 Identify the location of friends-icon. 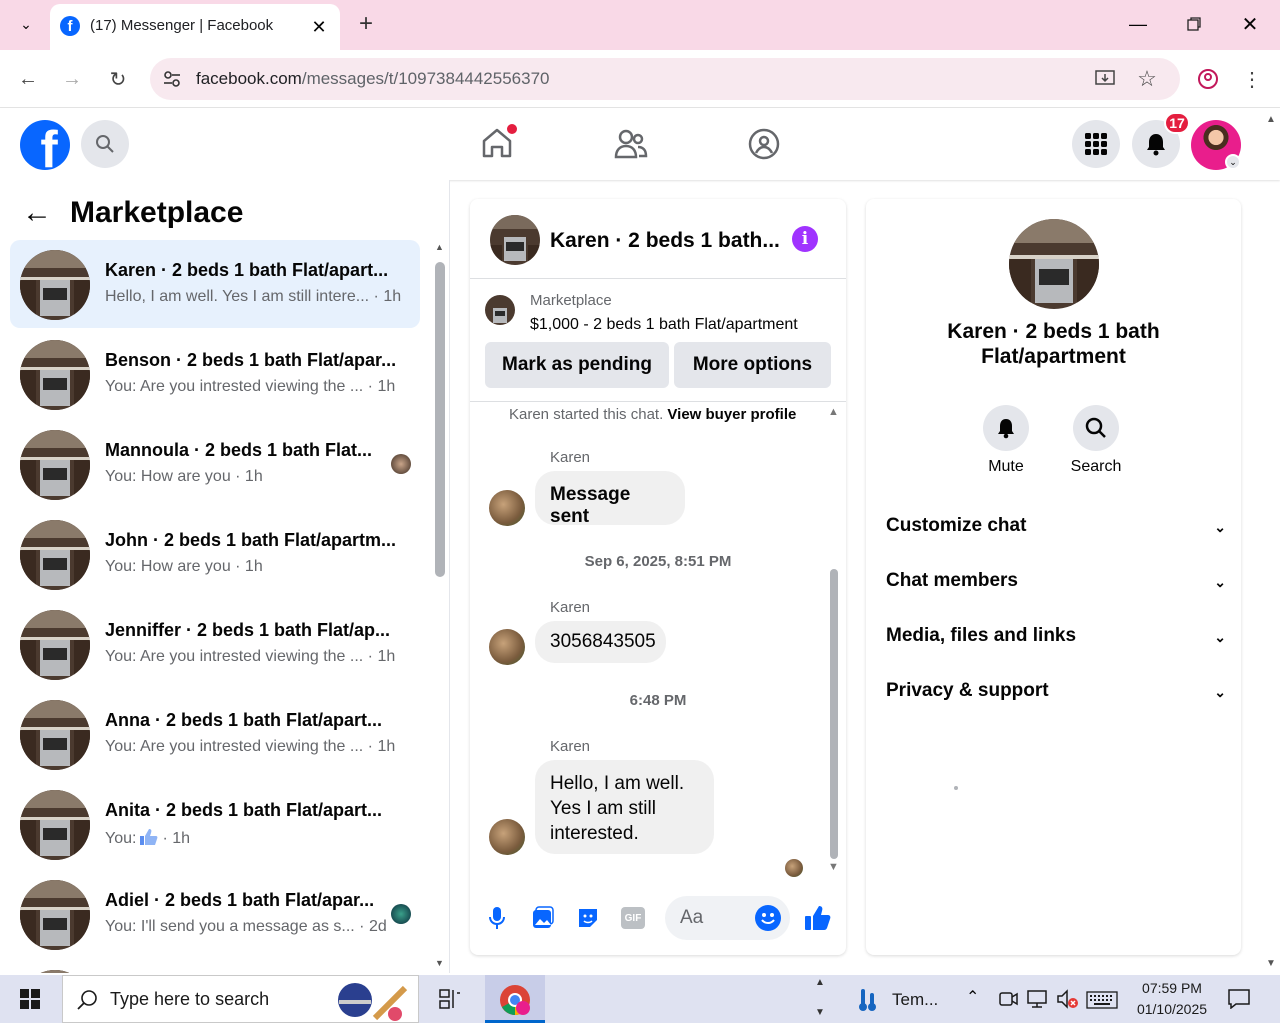
(631, 145).